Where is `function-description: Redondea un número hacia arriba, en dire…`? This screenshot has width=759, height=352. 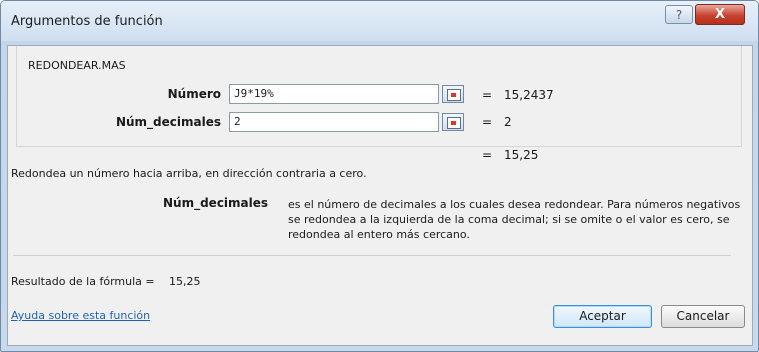
function-description: Redondea un número hacia arriba, en dire… is located at coordinates (189, 173).